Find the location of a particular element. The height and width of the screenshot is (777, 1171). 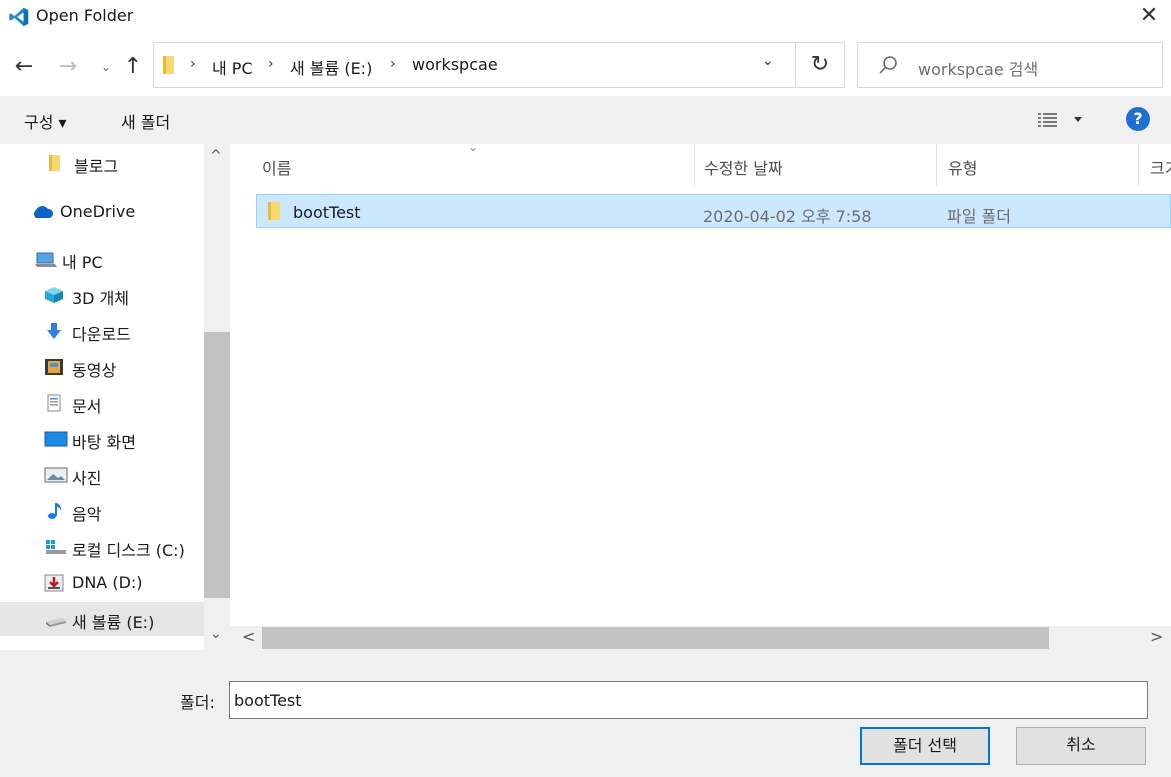

nav-item-this-pc: 내 PC is located at coordinates (102, 259).